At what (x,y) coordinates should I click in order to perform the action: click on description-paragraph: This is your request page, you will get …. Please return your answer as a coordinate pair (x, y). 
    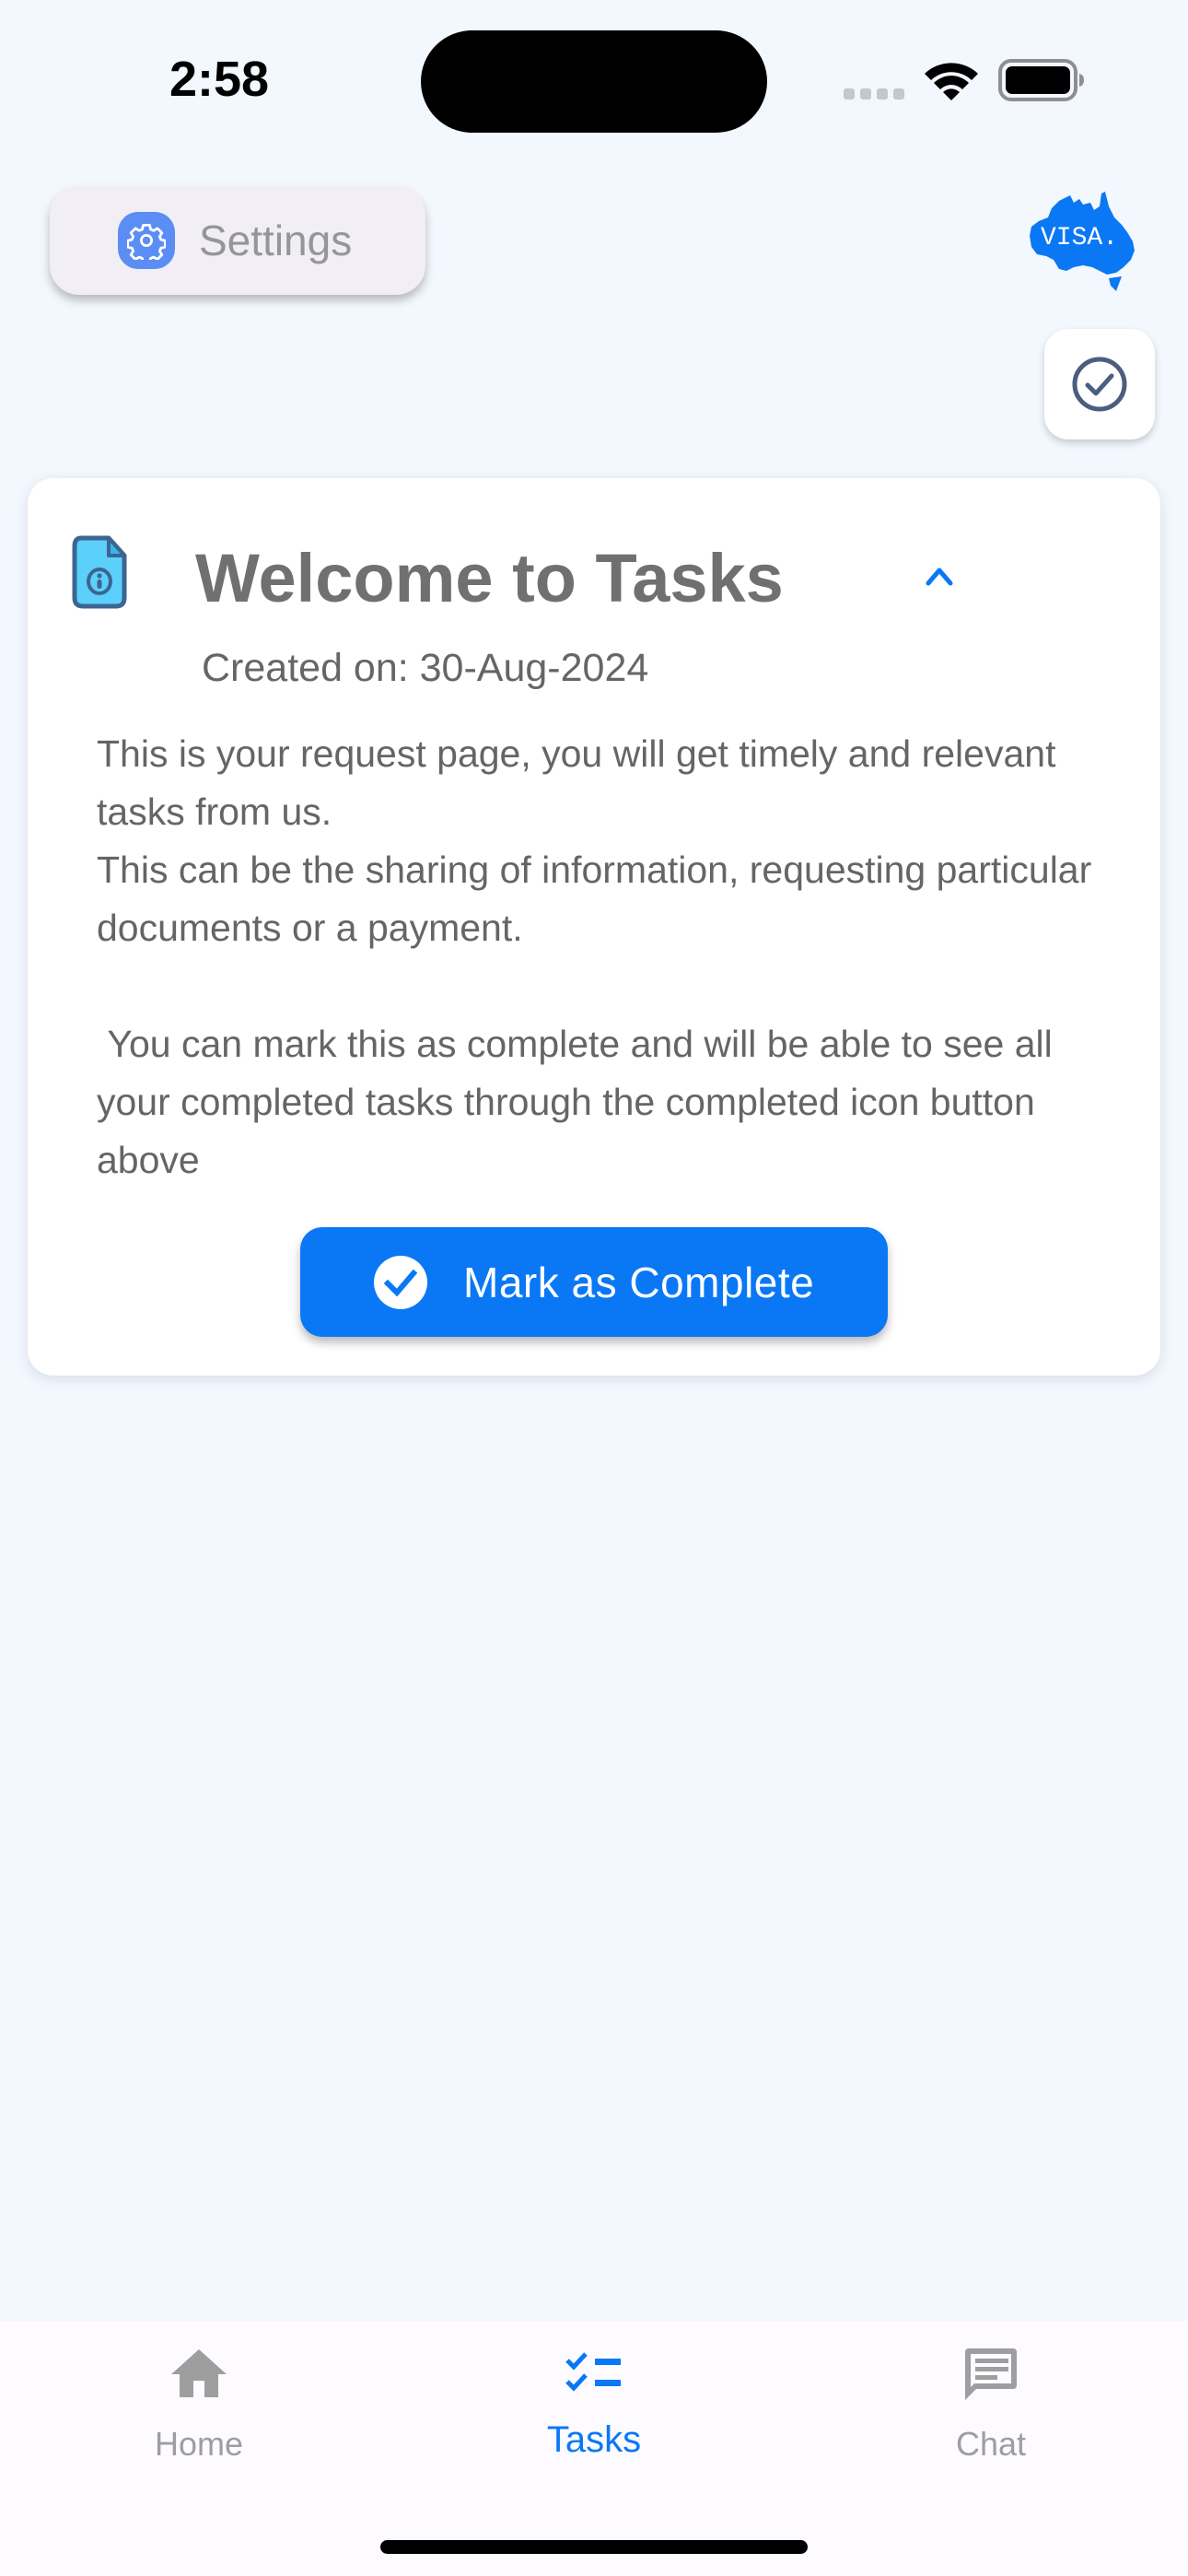
    Looking at the image, I should click on (581, 782).